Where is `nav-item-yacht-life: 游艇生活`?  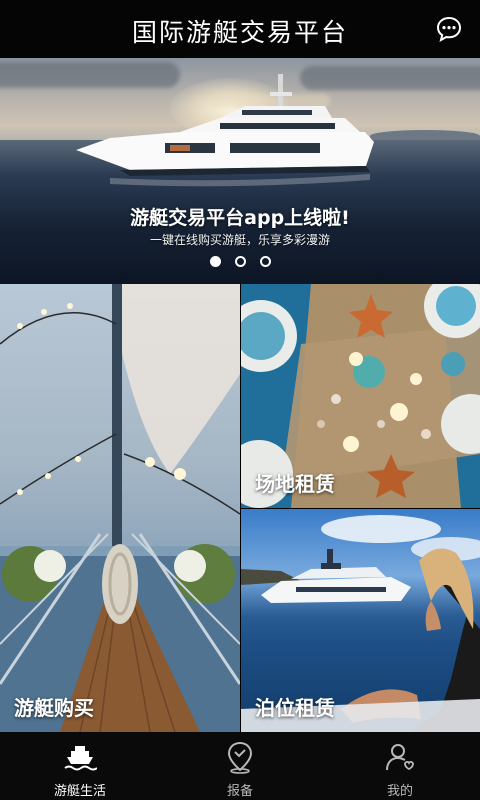
nav-item-yacht-life: 游艇生活 is located at coordinates (80, 766).